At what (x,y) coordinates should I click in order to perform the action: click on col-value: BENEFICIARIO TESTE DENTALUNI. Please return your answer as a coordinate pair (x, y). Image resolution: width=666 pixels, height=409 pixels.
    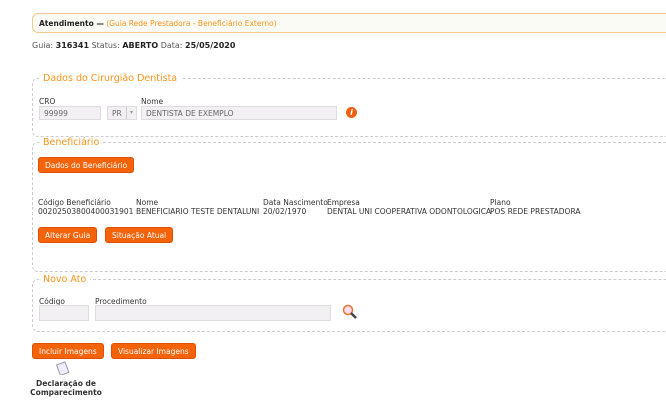
    Looking at the image, I should click on (198, 211).